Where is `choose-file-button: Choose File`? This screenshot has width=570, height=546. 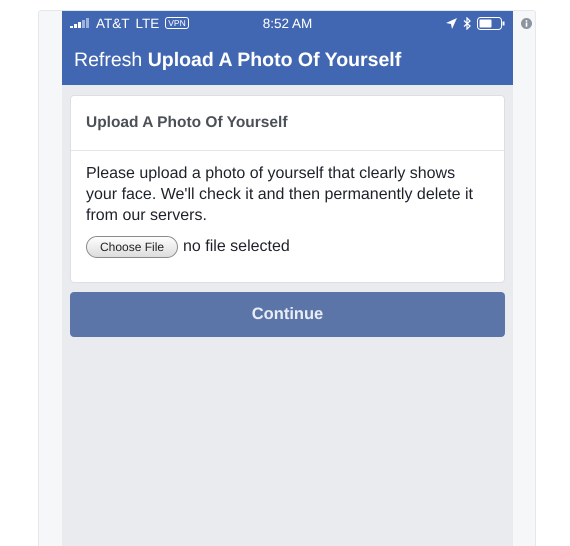 choose-file-button: Choose File is located at coordinates (132, 247).